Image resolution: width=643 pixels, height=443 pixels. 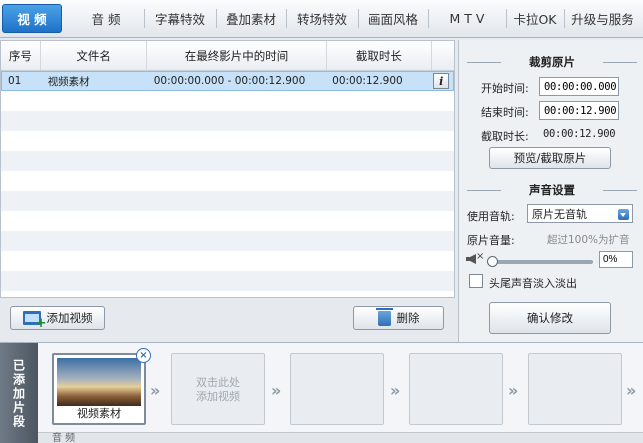 I want to click on row-filename: 视频素材, so click(x=68, y=81).